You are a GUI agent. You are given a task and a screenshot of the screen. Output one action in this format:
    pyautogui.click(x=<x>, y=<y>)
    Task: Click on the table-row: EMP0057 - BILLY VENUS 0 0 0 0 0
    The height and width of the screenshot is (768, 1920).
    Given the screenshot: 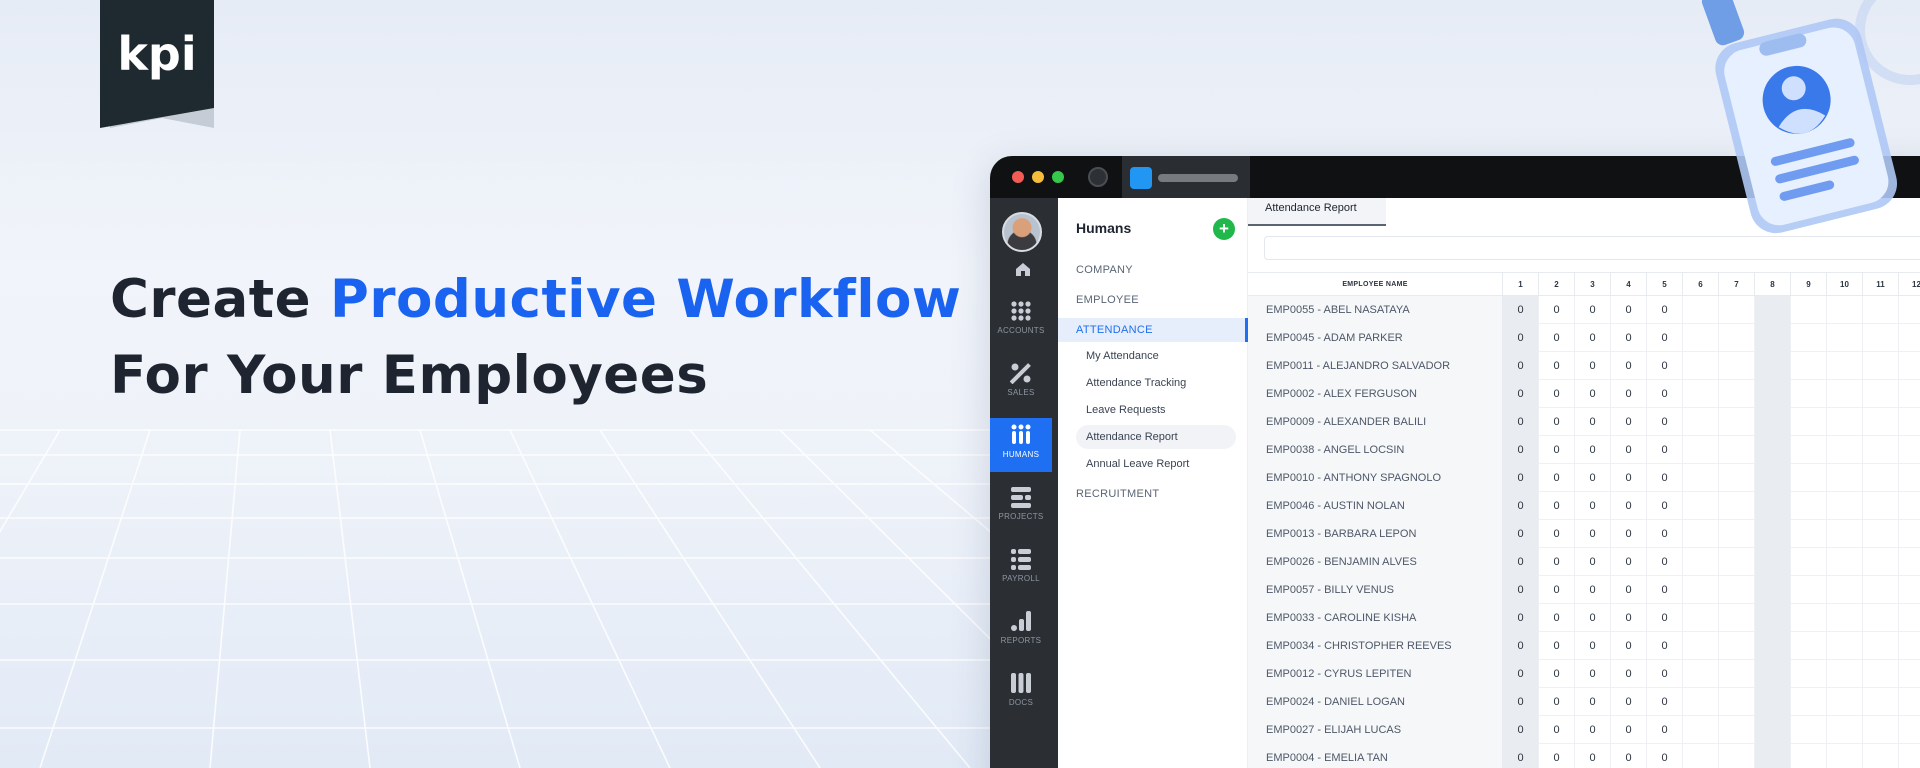 What is the action you would take?
    pyautogui.click(x=1584, y=590)
    